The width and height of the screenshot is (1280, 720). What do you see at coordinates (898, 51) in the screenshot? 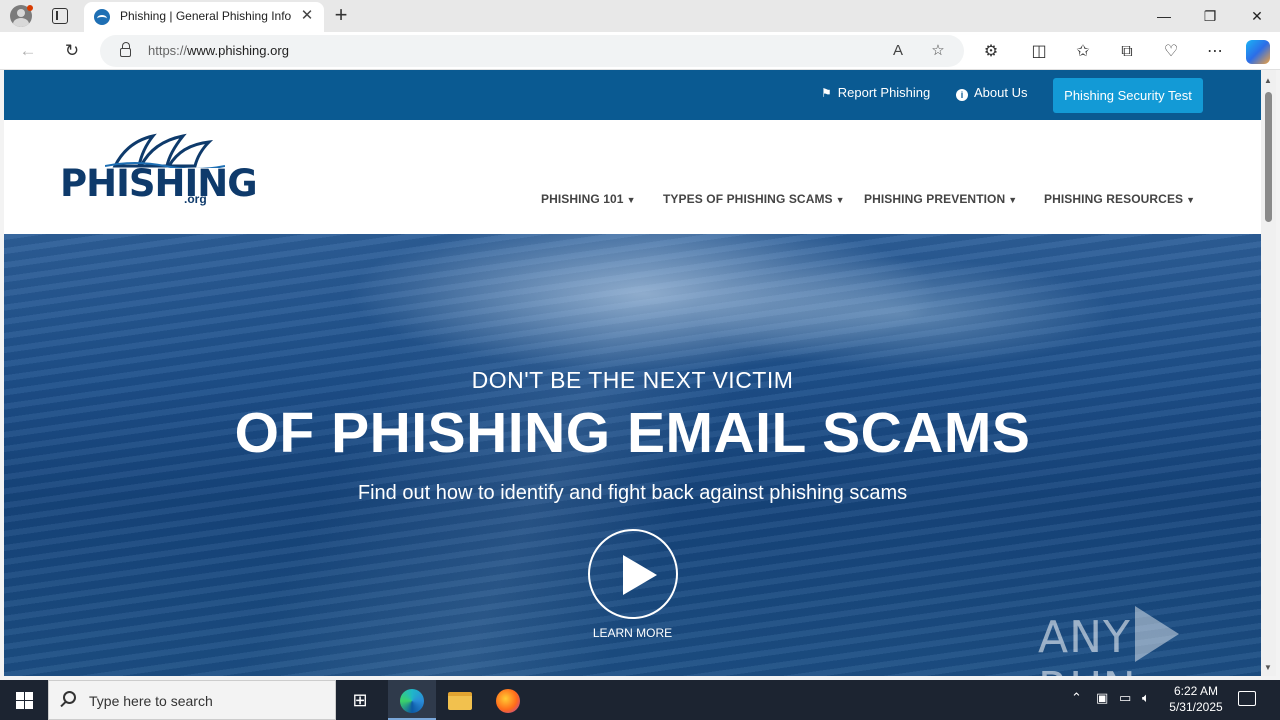
I see `read-aloud-icon: A` at bounding box center [898, 51].